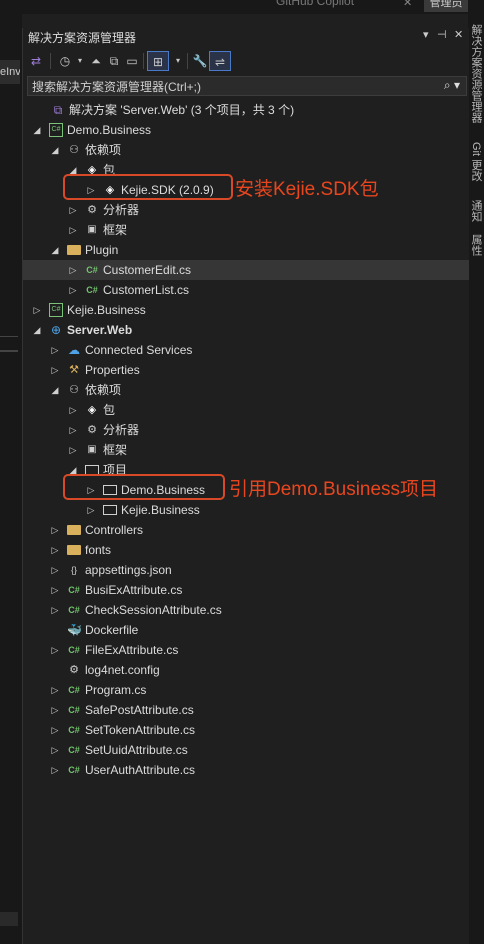  What do you see at coordinates (102, 250) in the screenshot?
I see `tree-item-label: Plugin` at bounding box center [102, 250].